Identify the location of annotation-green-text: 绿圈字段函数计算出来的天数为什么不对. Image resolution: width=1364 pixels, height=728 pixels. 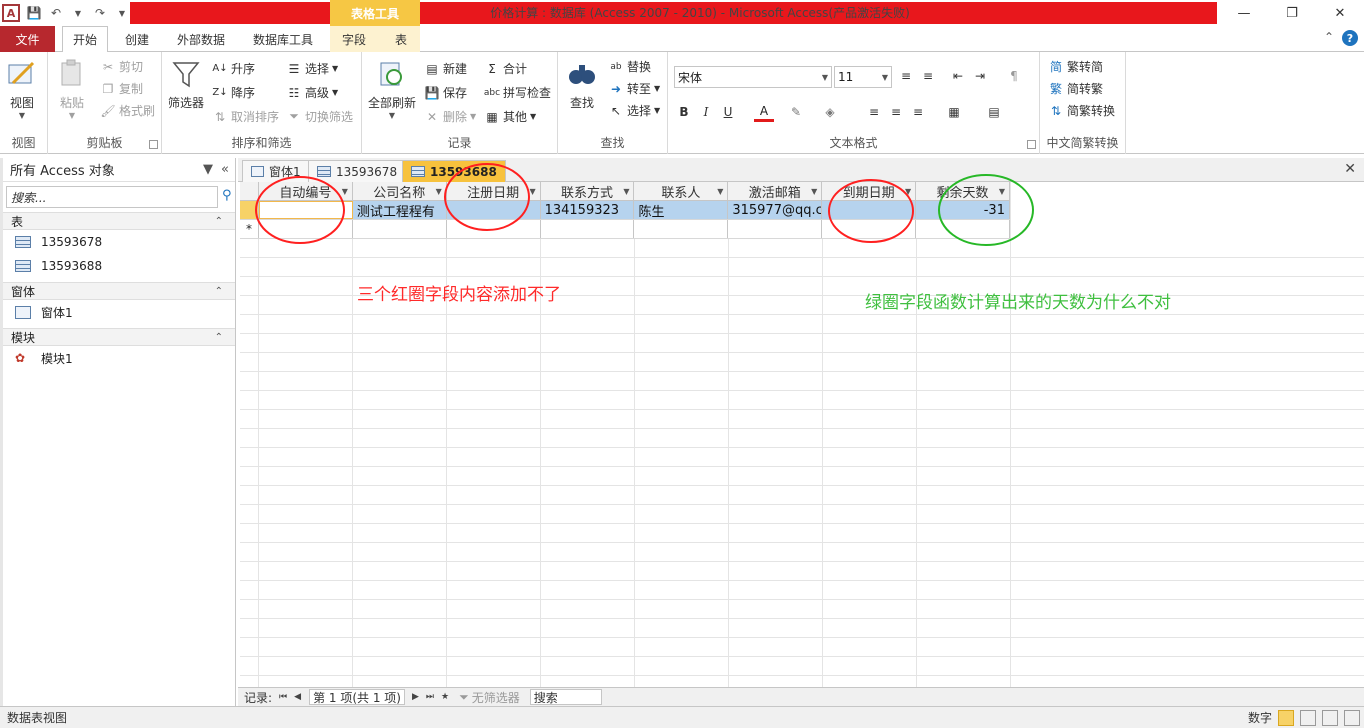
(1018, 303).